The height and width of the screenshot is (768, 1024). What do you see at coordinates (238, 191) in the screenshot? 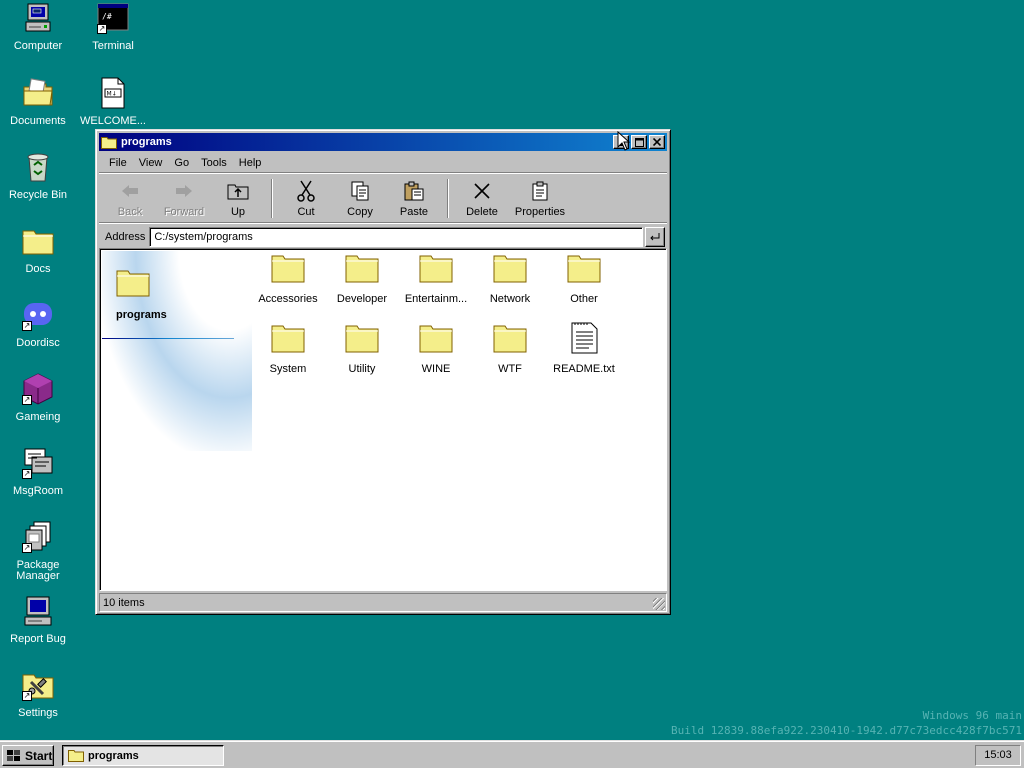
I see `up-folder-icon` at bounding box center [238, 191].